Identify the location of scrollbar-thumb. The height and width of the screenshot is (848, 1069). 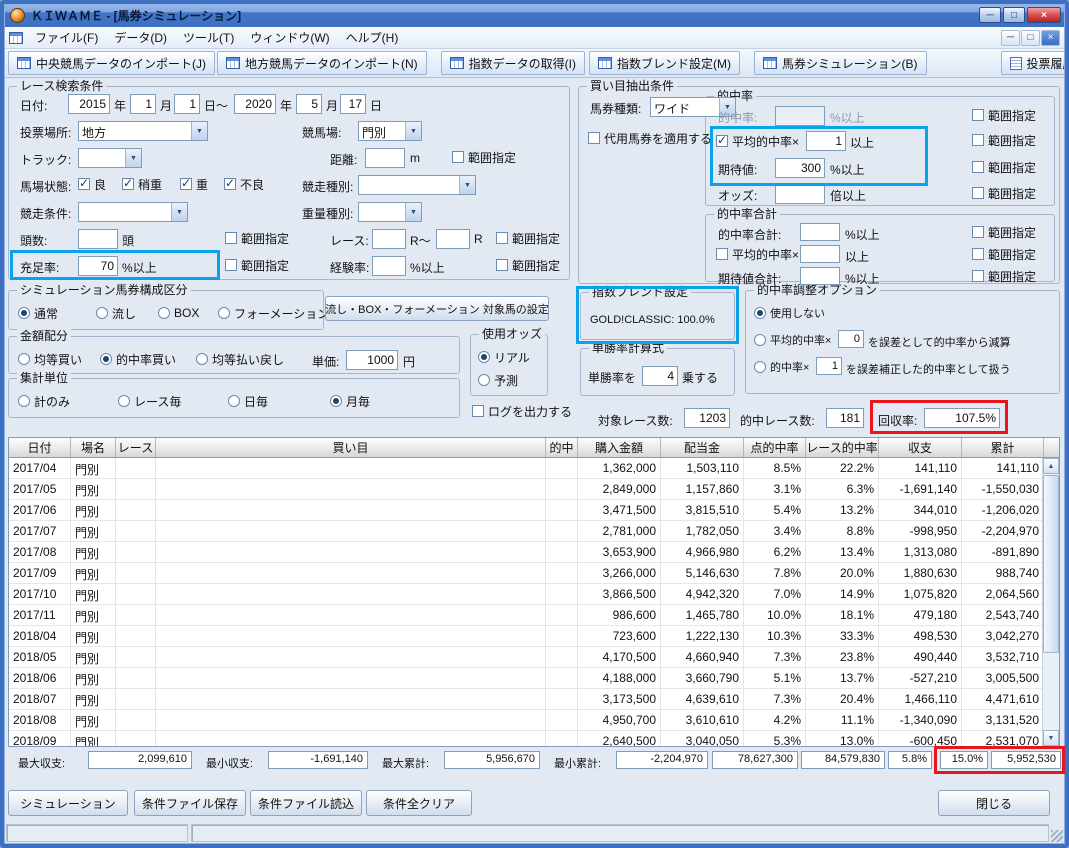
(1051, 564).